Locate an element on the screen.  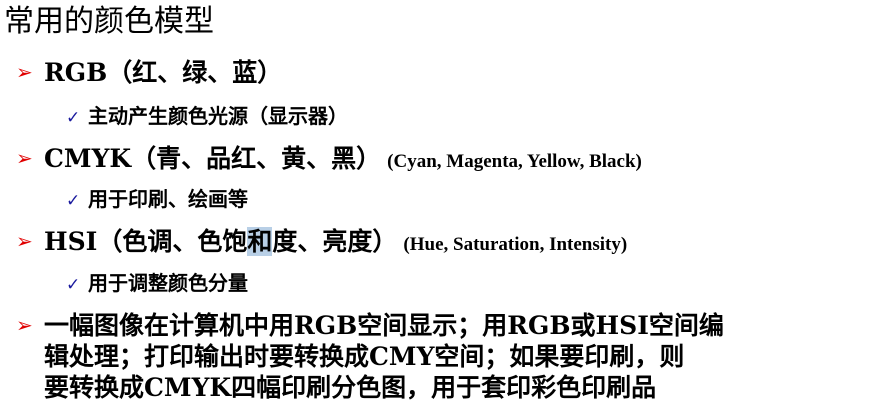
english-hsi: (Hue, Saturation, Intensity) is located at coordinates (515, 244).